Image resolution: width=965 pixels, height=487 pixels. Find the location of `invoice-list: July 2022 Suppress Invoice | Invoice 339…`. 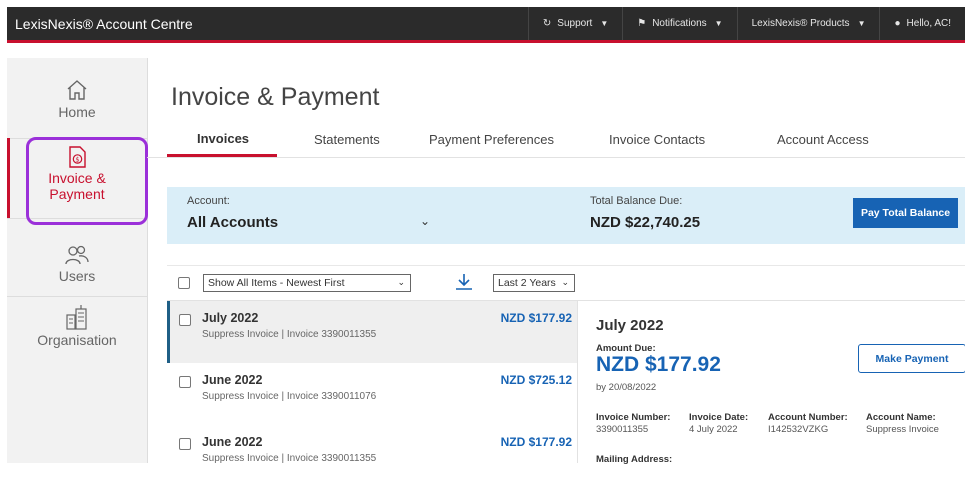

invoice-list: July 2022 Suppress Invoice | Invoice 339… is located at coordinates (372, 382).